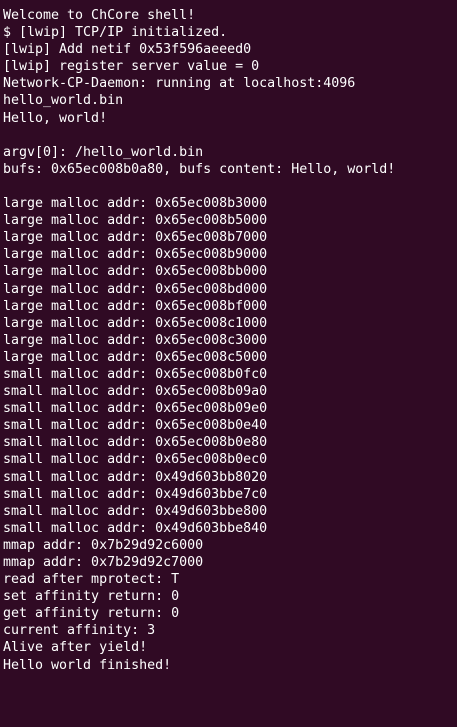  I want to click on terminal-line: Hello, world!, so click(55, 118).